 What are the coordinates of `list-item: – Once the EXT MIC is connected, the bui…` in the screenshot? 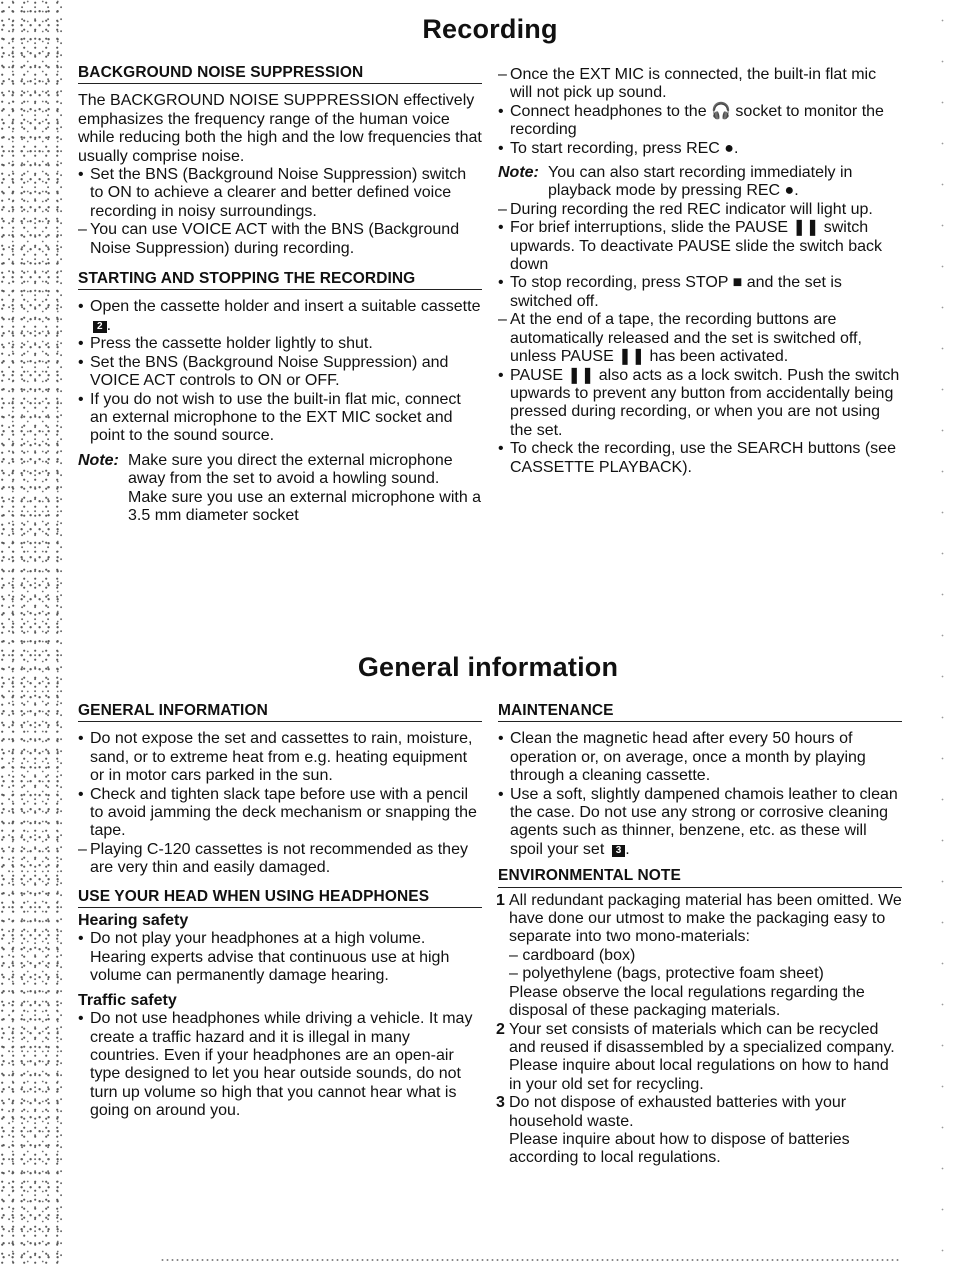 It's located at (687, 84).